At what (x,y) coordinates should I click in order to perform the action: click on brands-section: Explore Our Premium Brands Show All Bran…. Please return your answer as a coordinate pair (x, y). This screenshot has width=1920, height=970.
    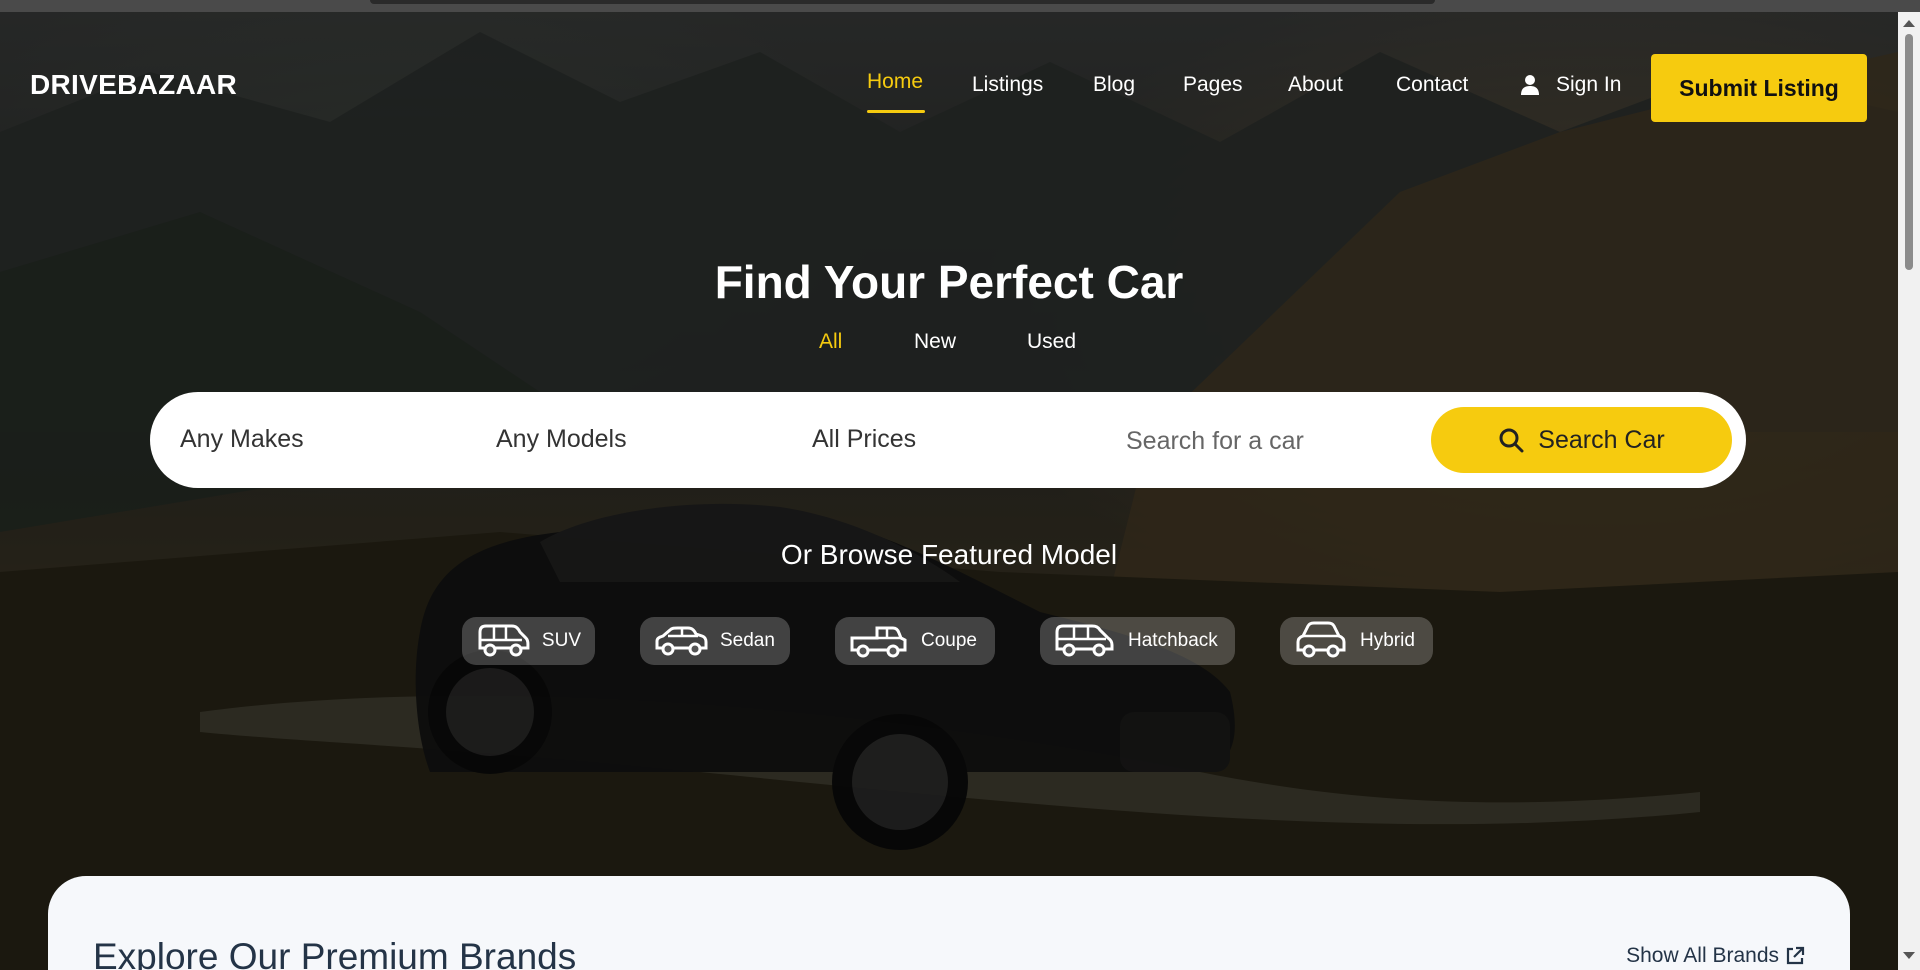
    Looking at the image, I should click on (949, 923).